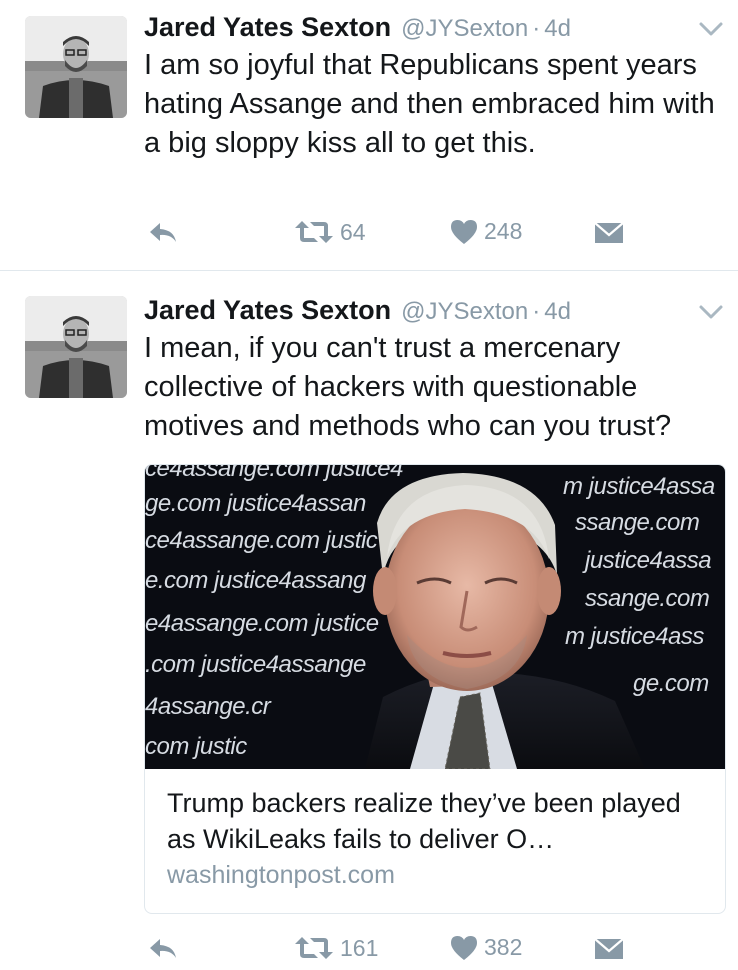 The image size is (738, 970). I want to click on retweet-button: 64, so click(330, 232).